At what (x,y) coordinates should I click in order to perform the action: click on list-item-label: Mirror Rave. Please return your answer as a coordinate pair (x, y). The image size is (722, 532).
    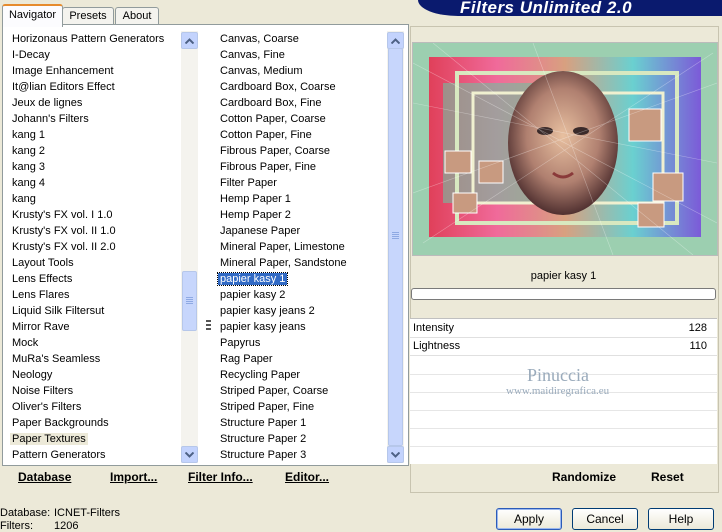
    Looking at the image, I should click on (41, 327).